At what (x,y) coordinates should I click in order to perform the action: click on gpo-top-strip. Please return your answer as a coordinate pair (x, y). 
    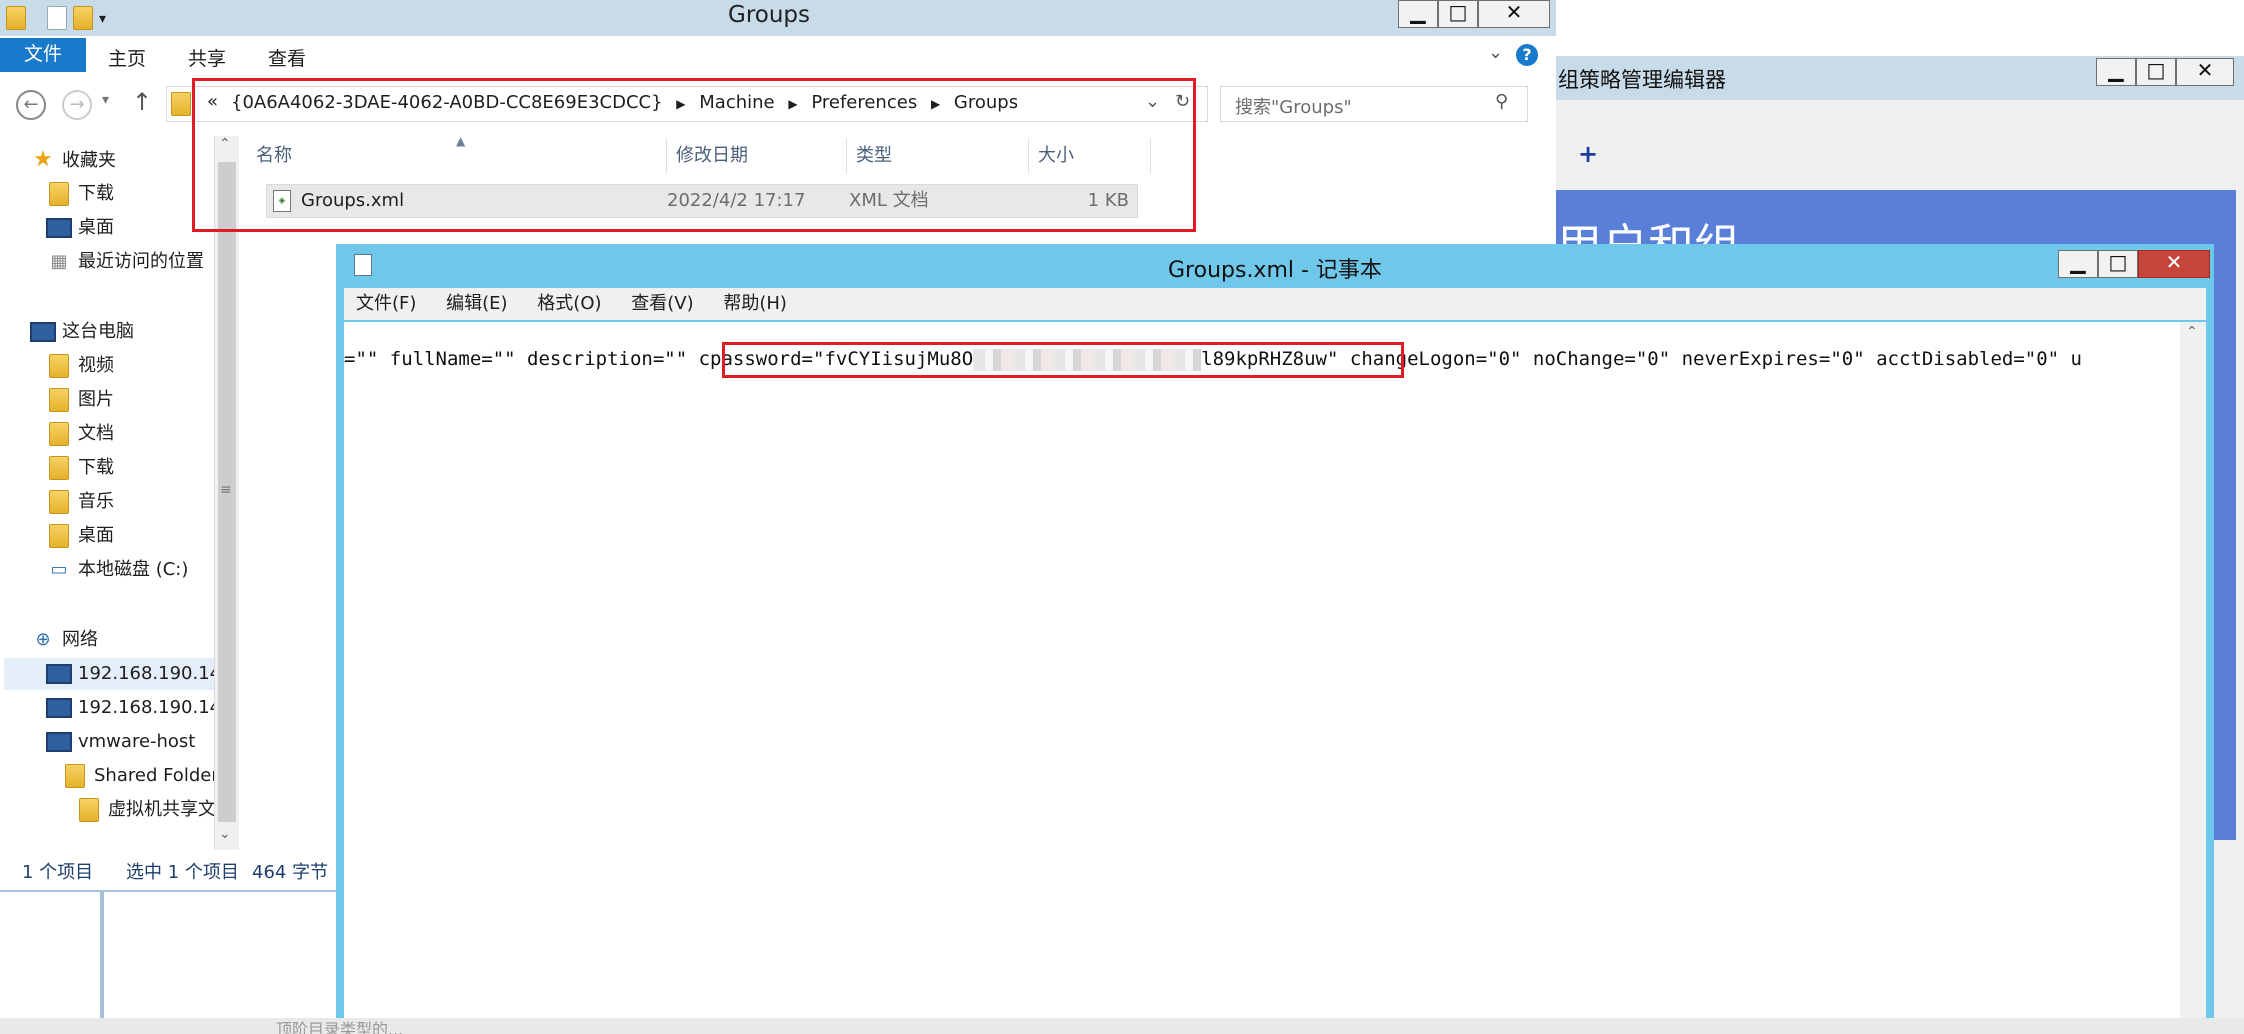
    Looking at the image, I should click on (1900, 28).